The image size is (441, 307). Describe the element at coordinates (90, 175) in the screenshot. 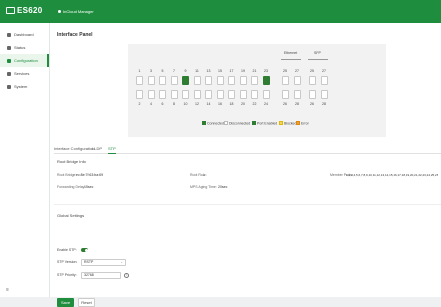

I see `root-bridge-value: ec:8e:7f:63:ba:69` at that location.